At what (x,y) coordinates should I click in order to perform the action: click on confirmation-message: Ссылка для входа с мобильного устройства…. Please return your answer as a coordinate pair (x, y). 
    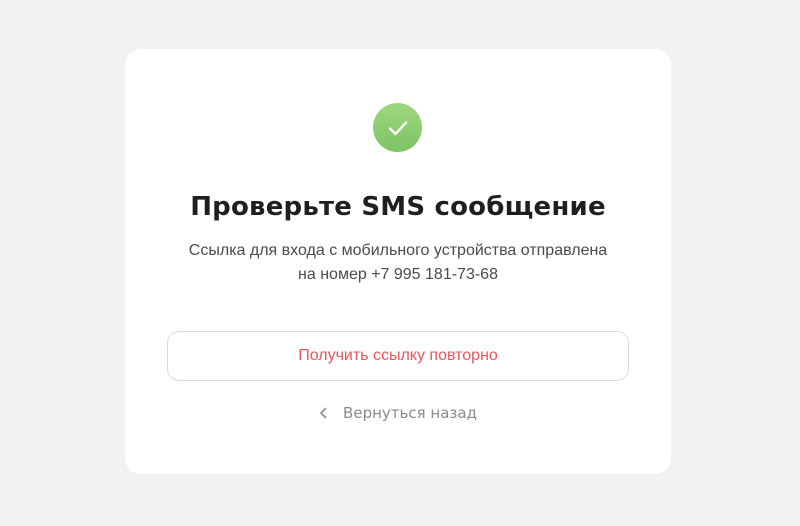
    Looking at the image, I should click on (398, 263).